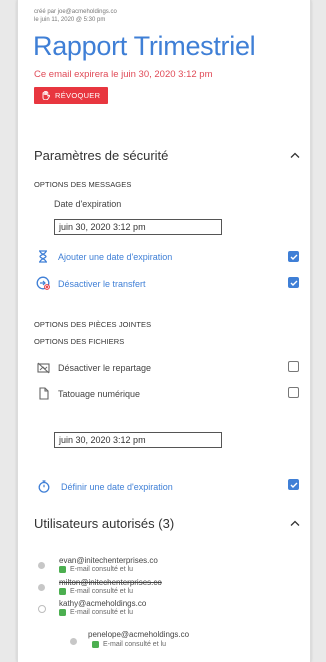 This screenshot has width=326, height=662. Describe the element at coordinates (83, 184) in the screenshot. I see `message-options-heading: OPTIONS DES MESSAGES` at that location.